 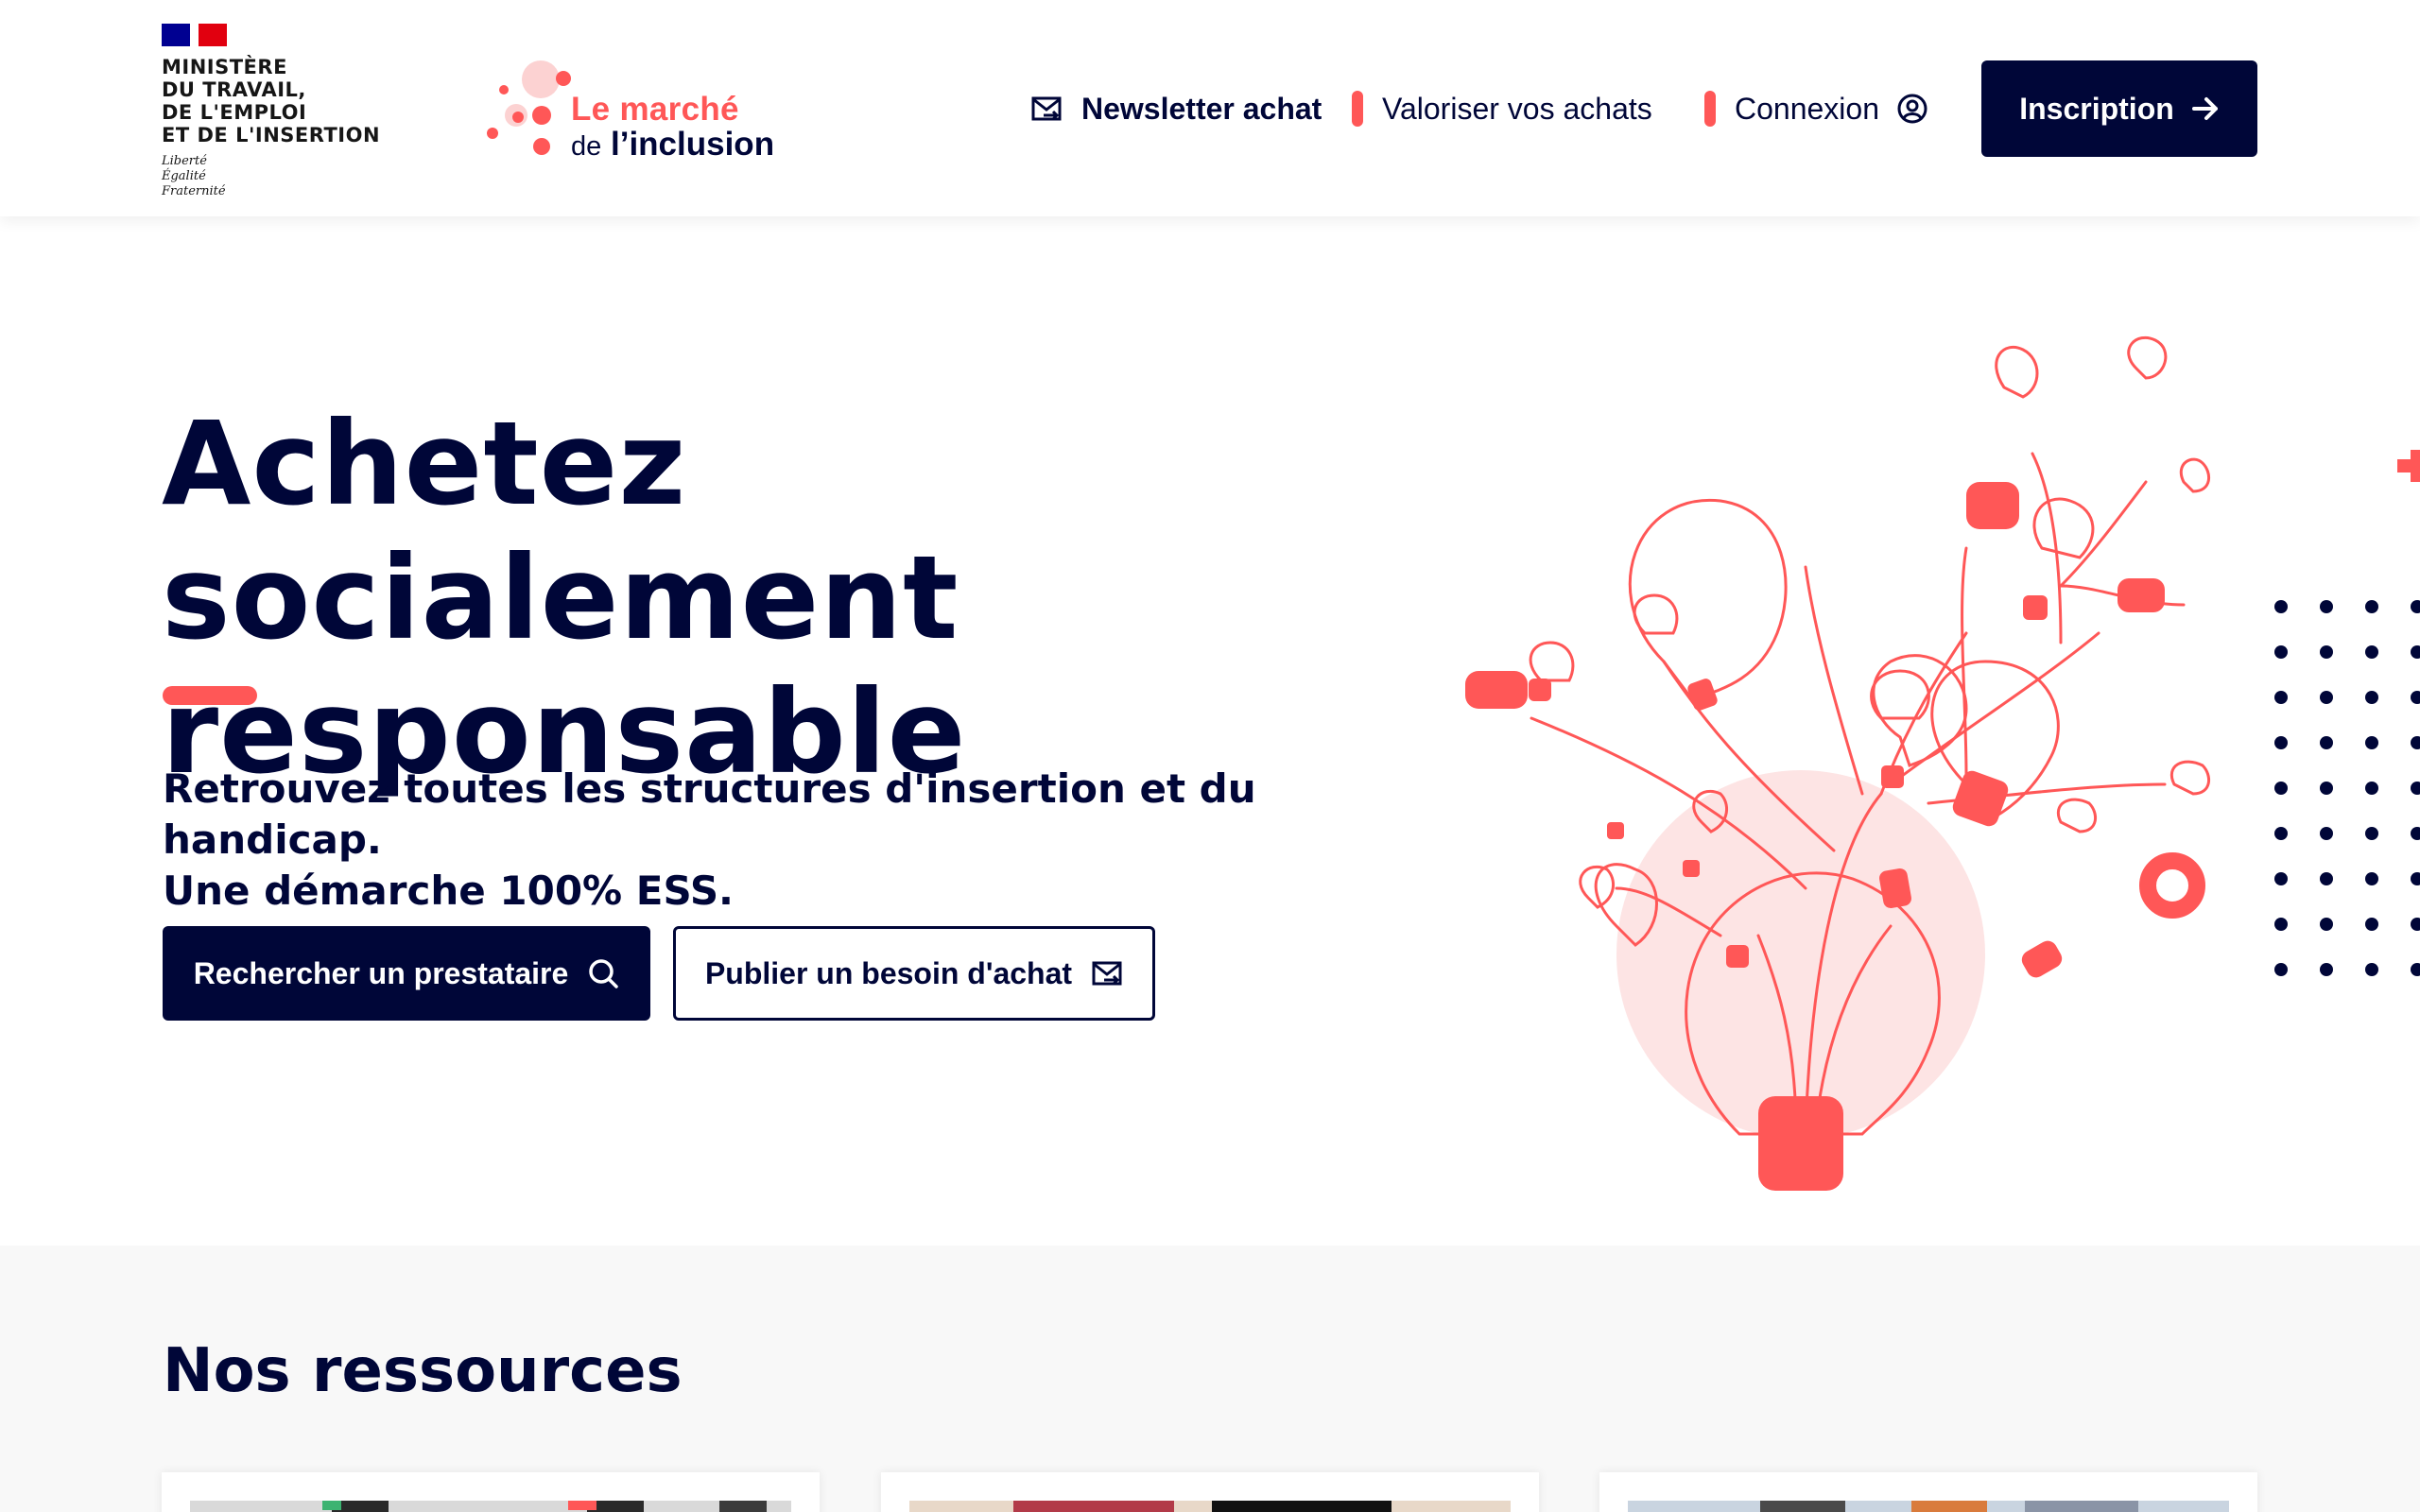 I want to click on hero-accent-bar, so click(x=210, y=695).